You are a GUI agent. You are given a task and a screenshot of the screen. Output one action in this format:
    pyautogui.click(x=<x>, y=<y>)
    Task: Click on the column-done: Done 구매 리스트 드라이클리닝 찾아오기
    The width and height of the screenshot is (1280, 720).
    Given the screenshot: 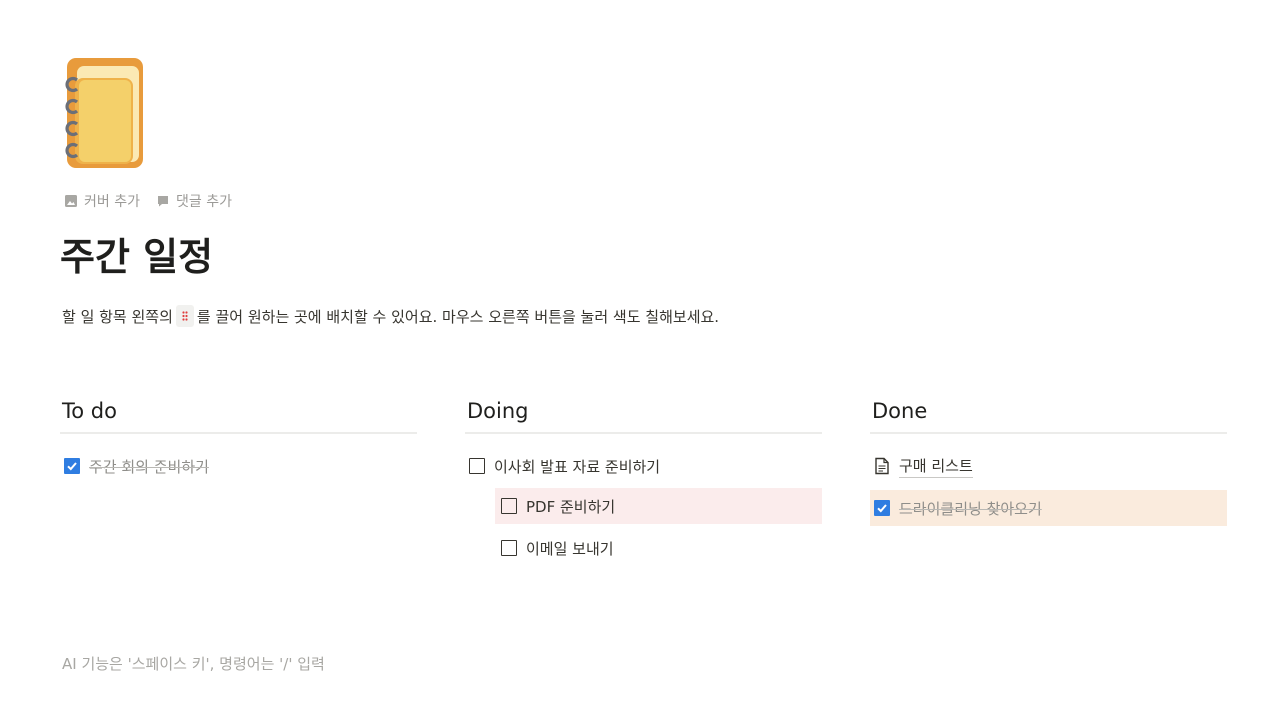 What is the action you would take?
    pyautogui.click(x=1048, y=461)
    